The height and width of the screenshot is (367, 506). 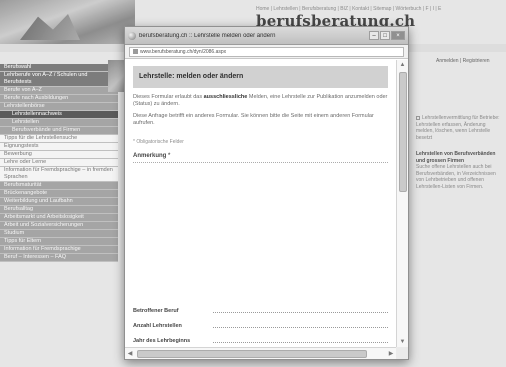 I want to click on field-label: Jahr des Lehrbeginns, so click(x=162, y=341).